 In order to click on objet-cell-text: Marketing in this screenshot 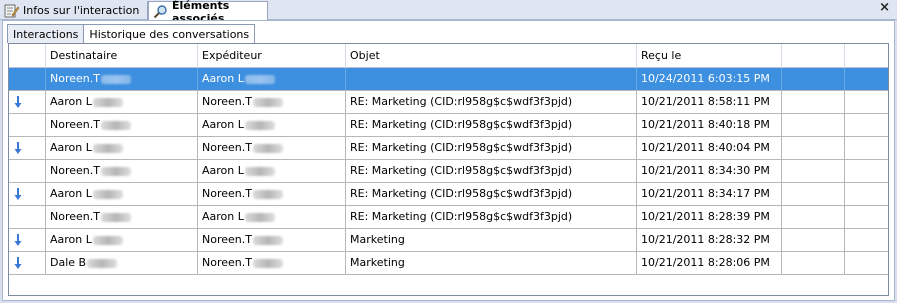, I will do `click(377, 262)`.